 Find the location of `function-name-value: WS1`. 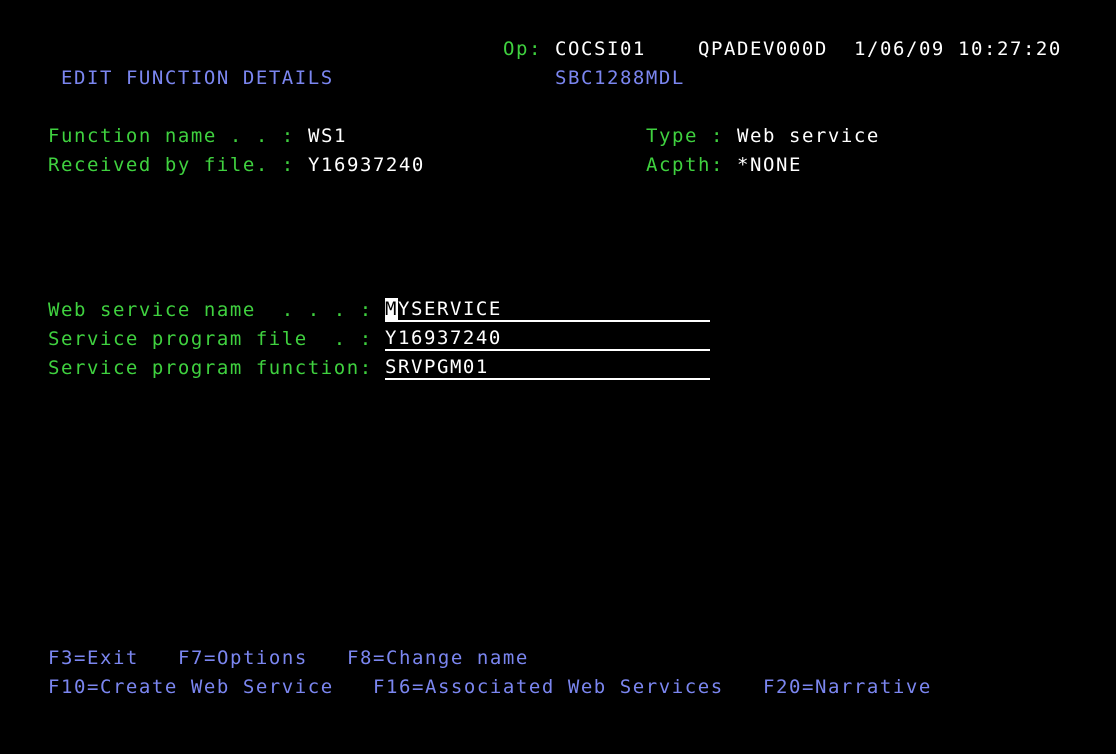

function-name-value: WS1 is located at coordinates (327, 136).